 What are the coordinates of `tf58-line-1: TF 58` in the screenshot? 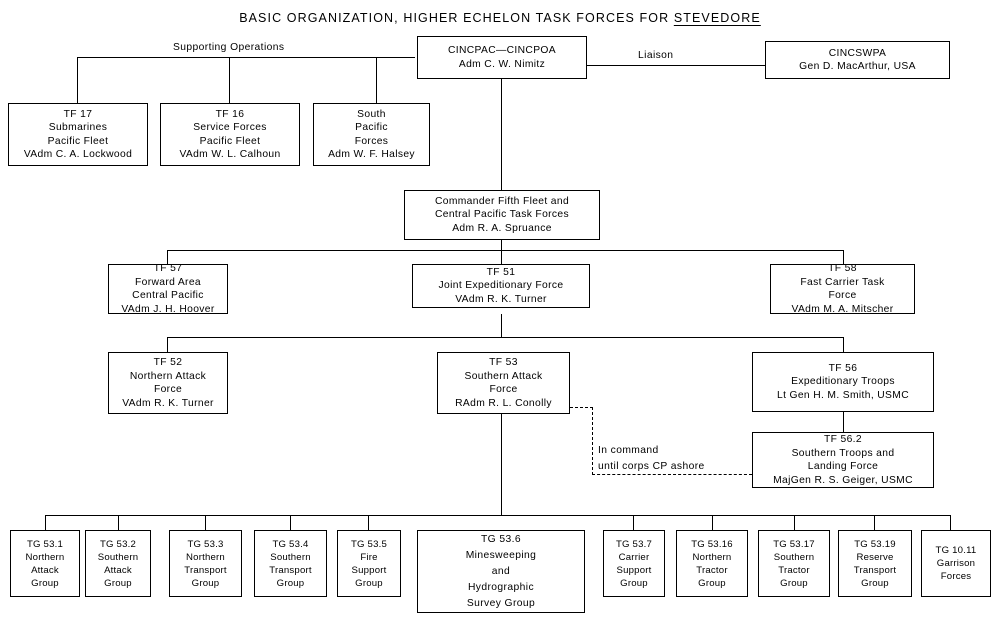 It's located at (842, 268).